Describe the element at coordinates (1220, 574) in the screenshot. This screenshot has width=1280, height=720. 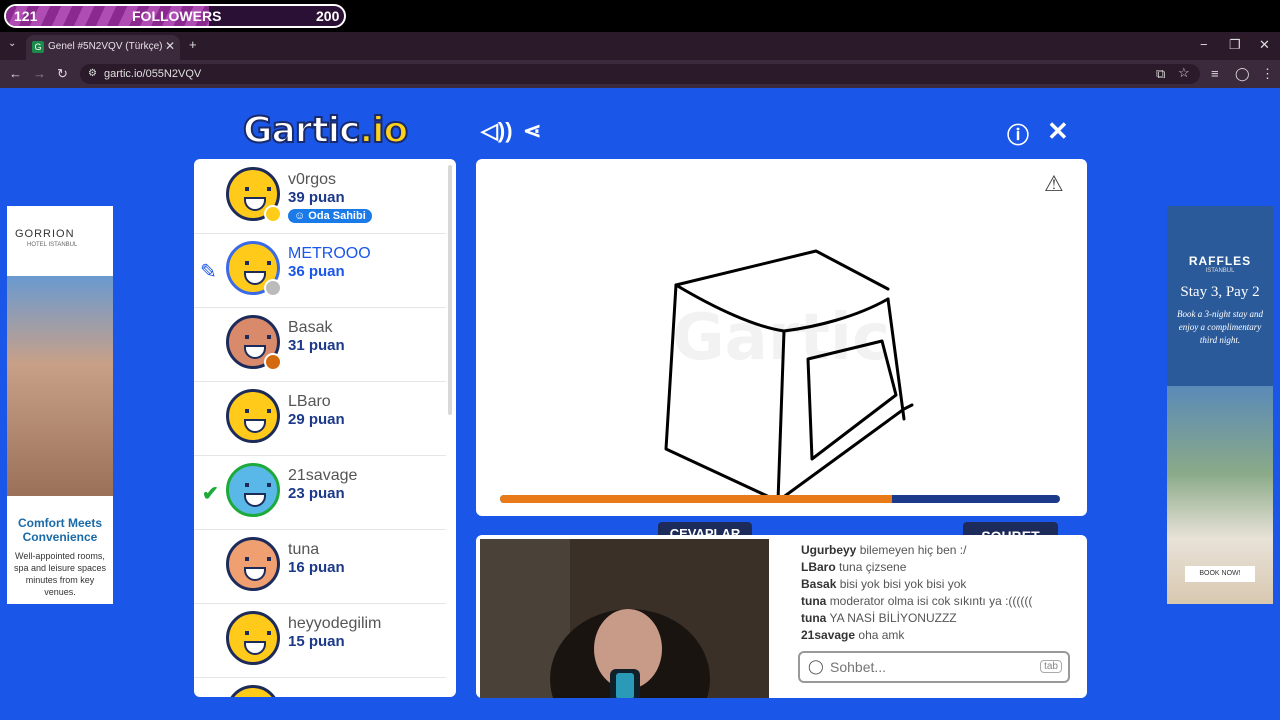
I see `ad-right-cta: BOOK NOW!` at that location.